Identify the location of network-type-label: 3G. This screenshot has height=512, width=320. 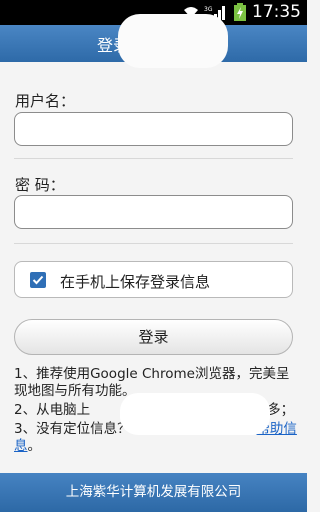
(208, 9).